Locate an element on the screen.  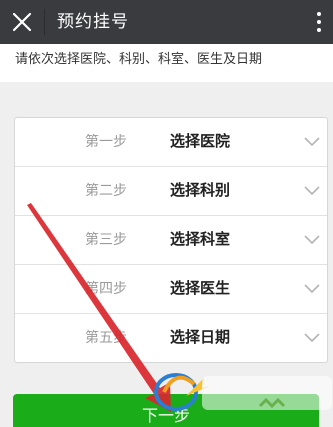
header-divider is located at coordinates (44, 22).